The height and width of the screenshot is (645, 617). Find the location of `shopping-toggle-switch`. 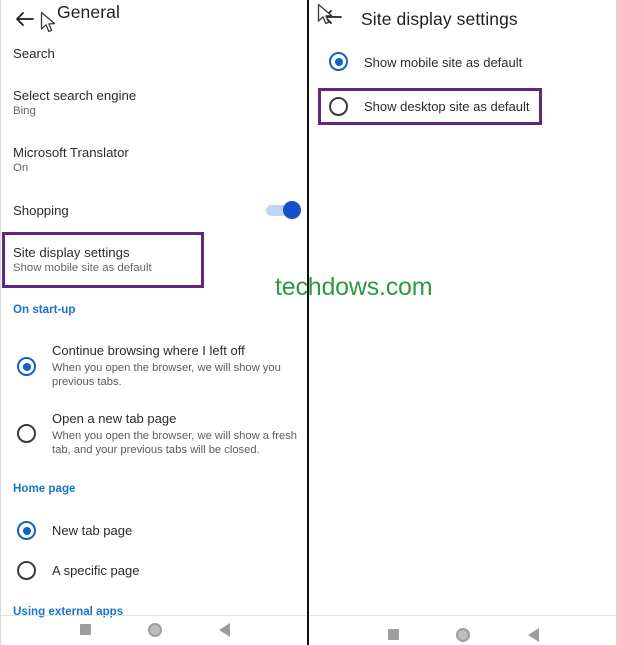

shopping-toggle-switch is located at coordinates (284, 210).